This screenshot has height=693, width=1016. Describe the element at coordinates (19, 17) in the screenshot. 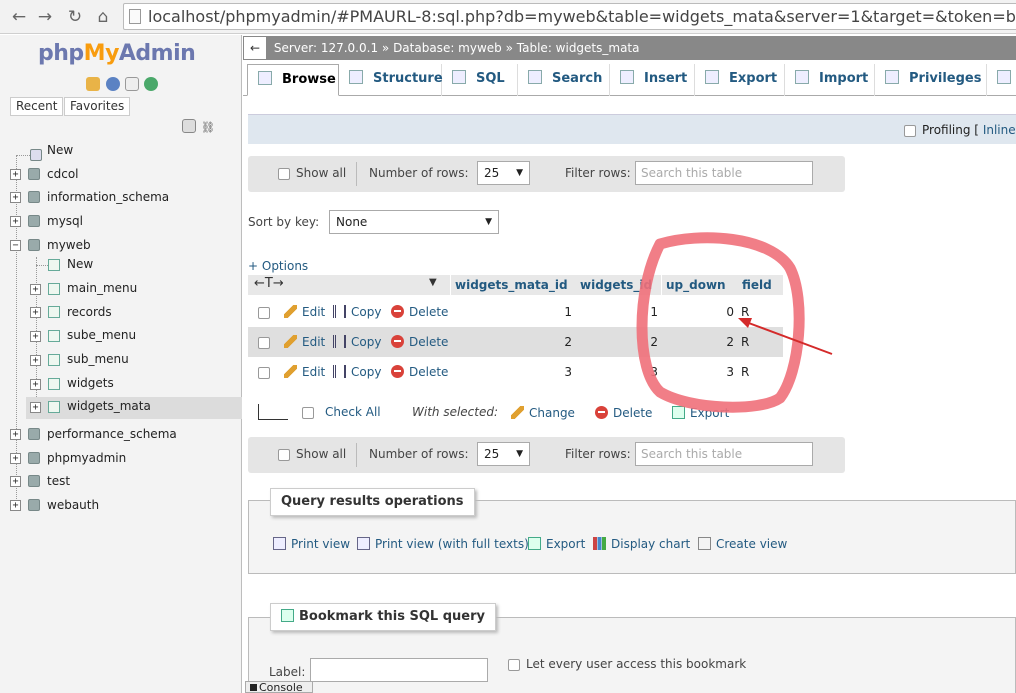

I see `back-icon: ←` at that location.